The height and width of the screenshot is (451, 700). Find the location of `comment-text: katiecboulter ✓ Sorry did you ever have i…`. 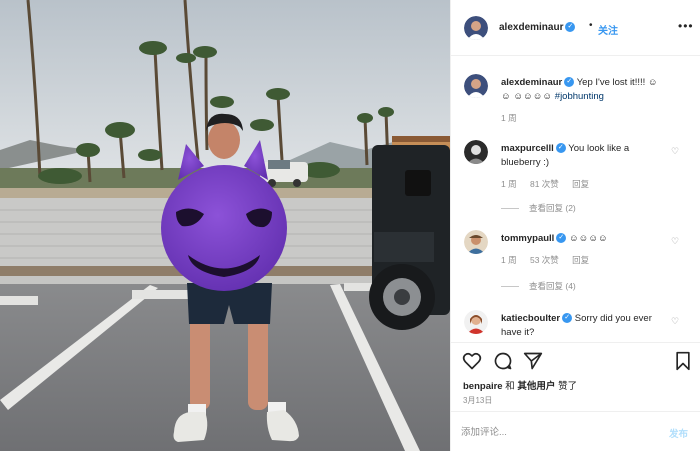

comment-text: katiecboulter ✓ Sorry did you ever have i… is located at coordinates (583, 326).